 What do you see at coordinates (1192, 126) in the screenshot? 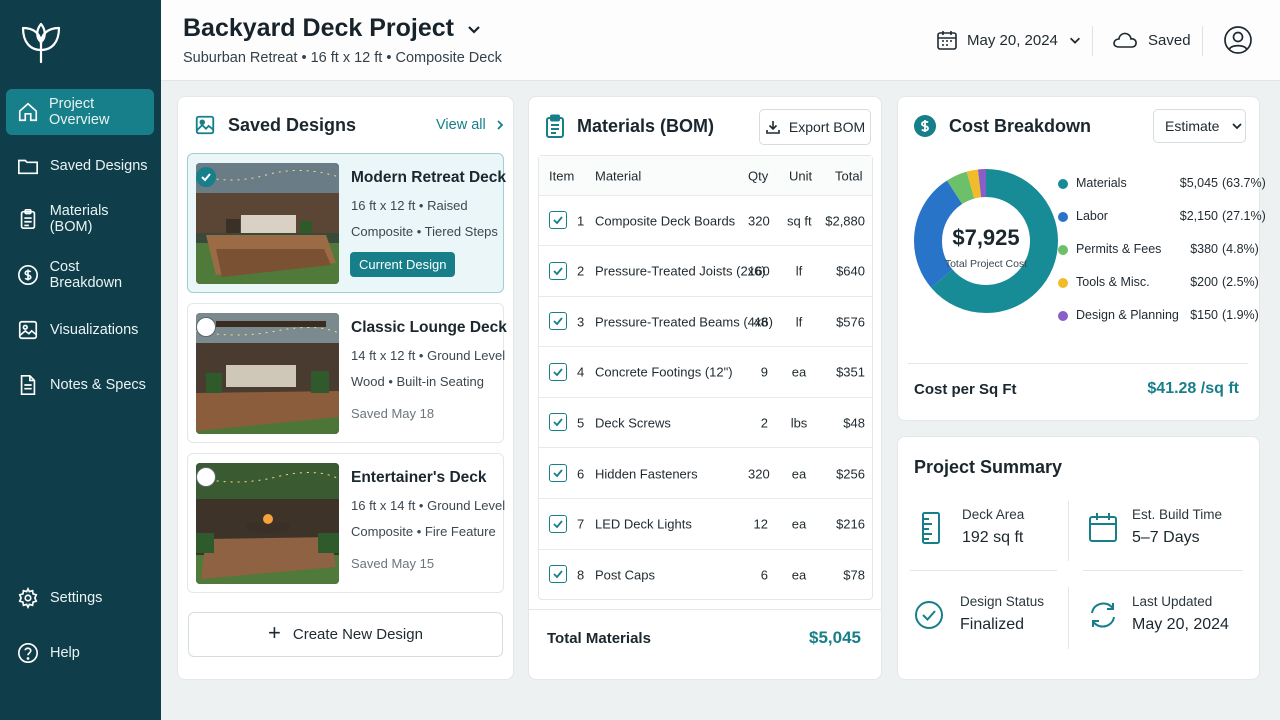
I see `estimate-label: Estimate` at bounding box center [1192, 126].